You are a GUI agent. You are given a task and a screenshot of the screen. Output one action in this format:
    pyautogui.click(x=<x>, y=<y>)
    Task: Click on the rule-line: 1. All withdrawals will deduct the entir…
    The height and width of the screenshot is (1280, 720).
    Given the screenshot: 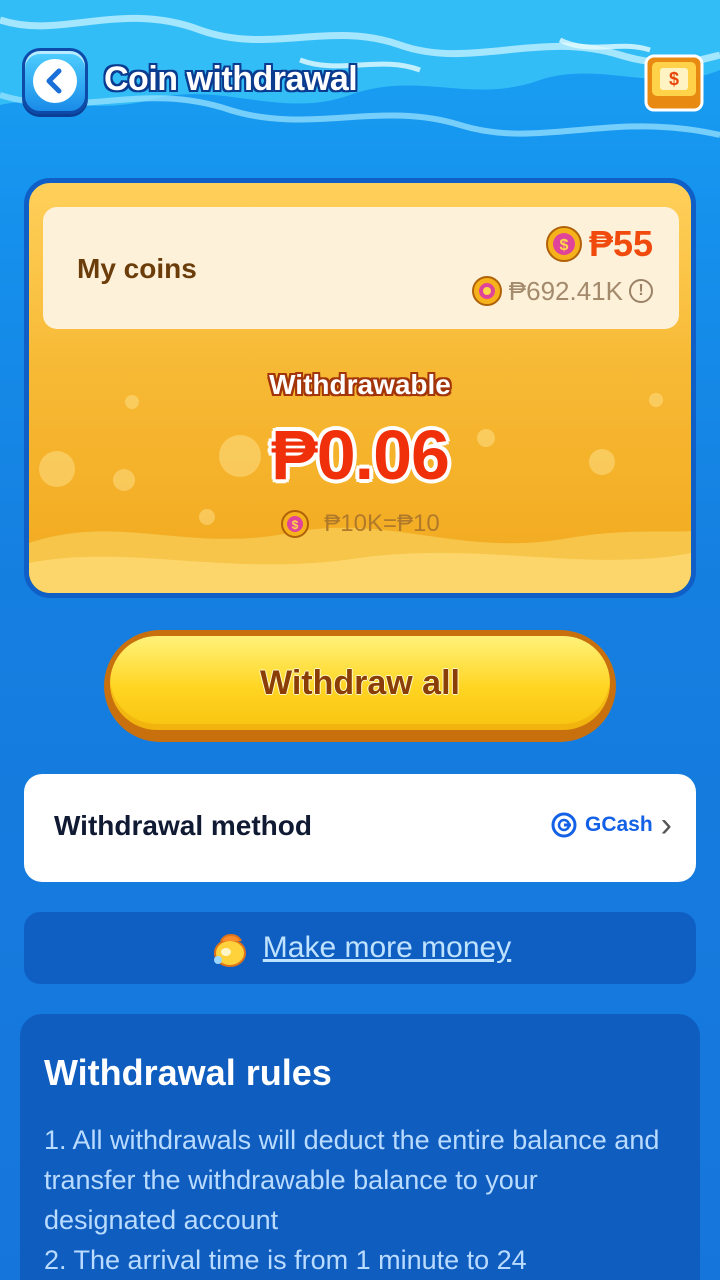 What is the action you would take?
    pyautogui.click(x=352, y=1180)
    